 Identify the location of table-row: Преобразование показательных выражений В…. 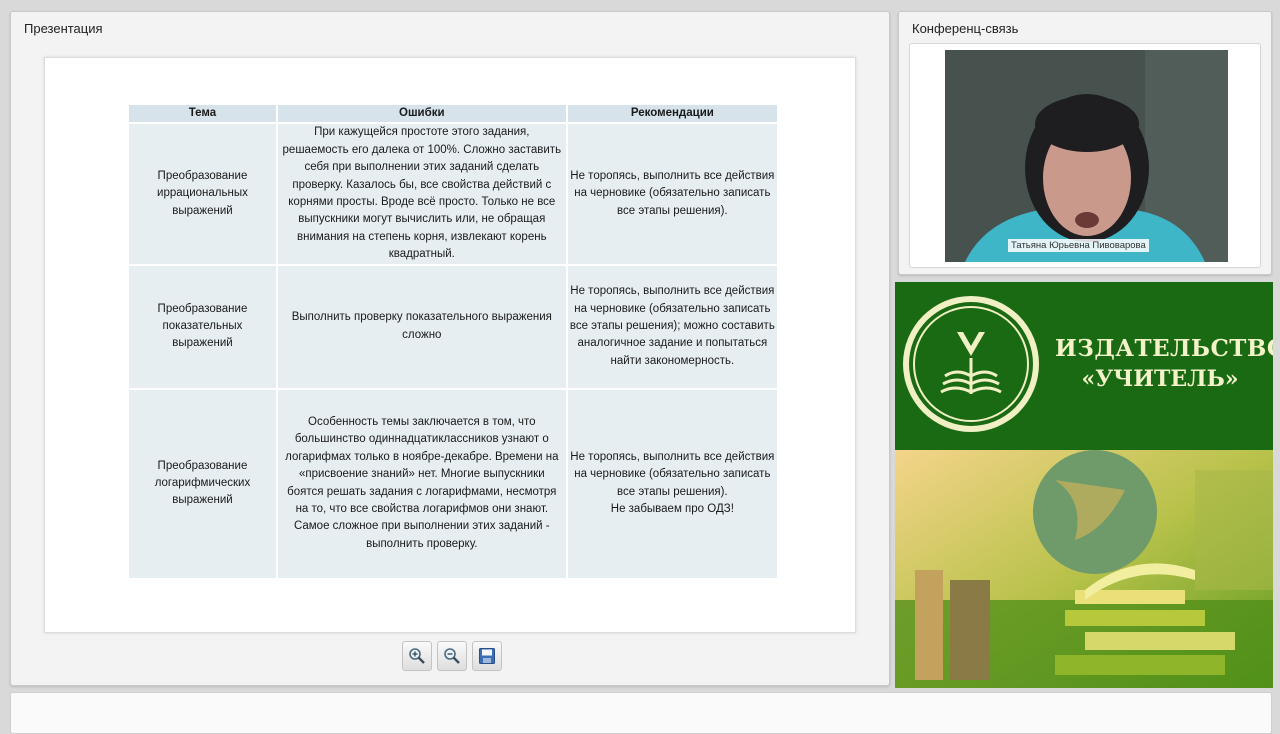
(453, 325).